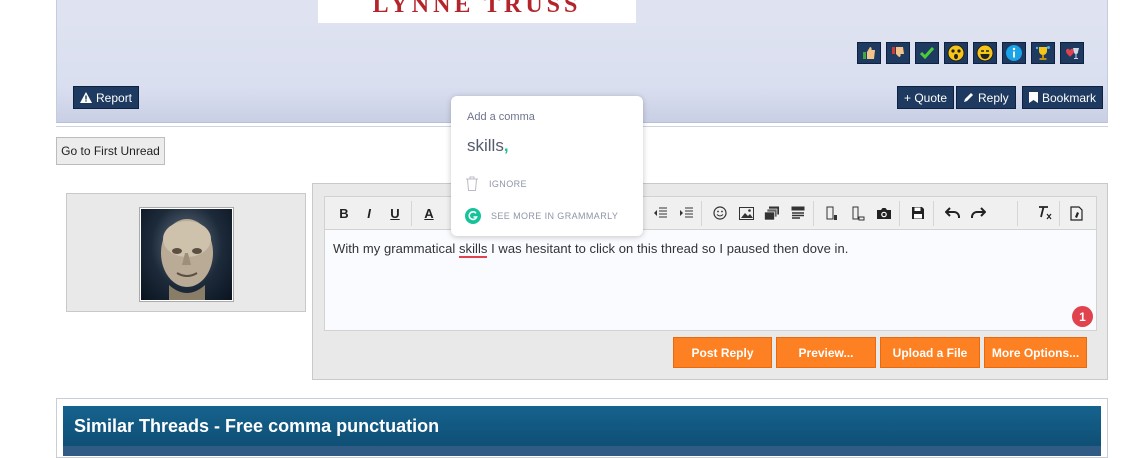 Image resolution: width=1123 pixels, height=458 pixels. What do you see at coordinates (930, 352) in the screenshot?
I see `upload-file-button: Upload a File` at bounding box center [930, 352].